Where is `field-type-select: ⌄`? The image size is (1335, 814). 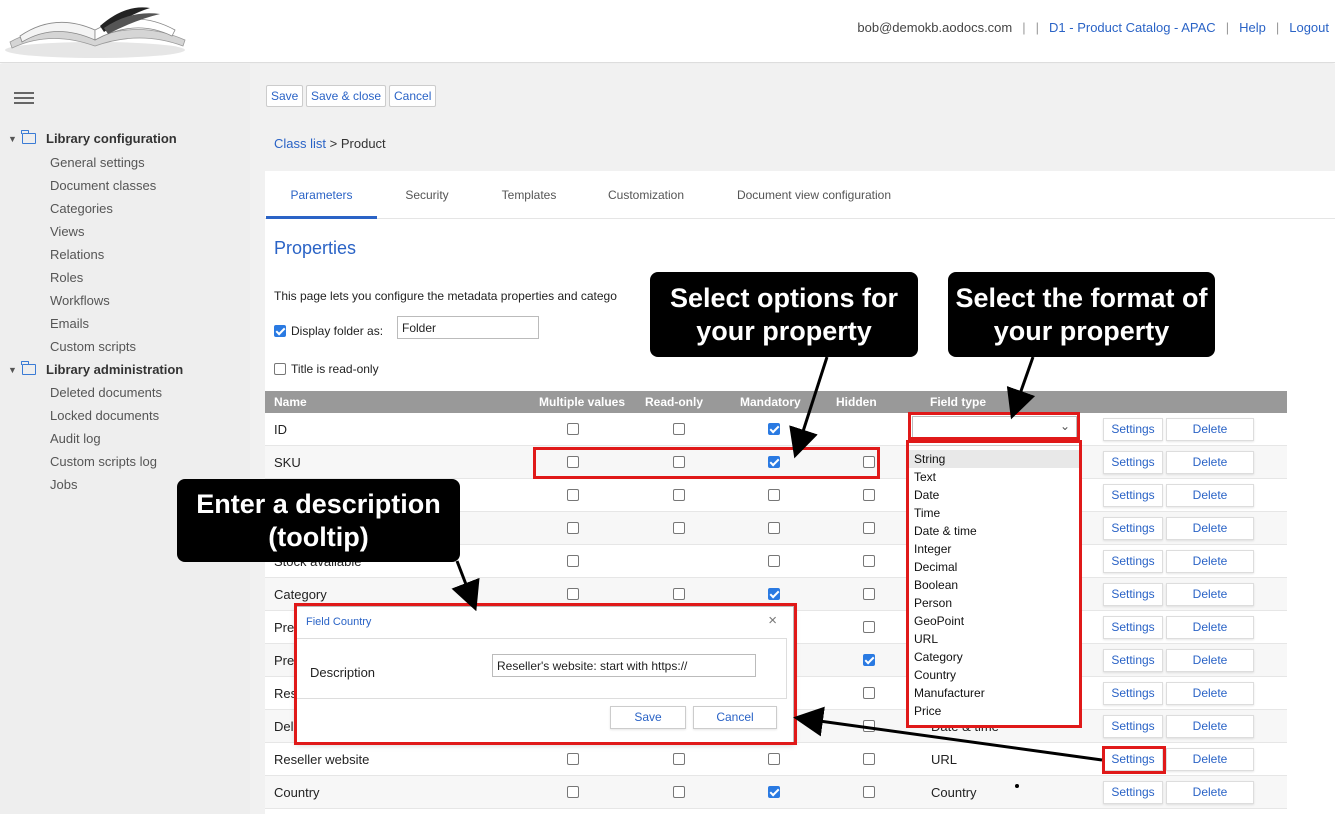 field-type-select: ⌄ is located at coordinates (994, 427).